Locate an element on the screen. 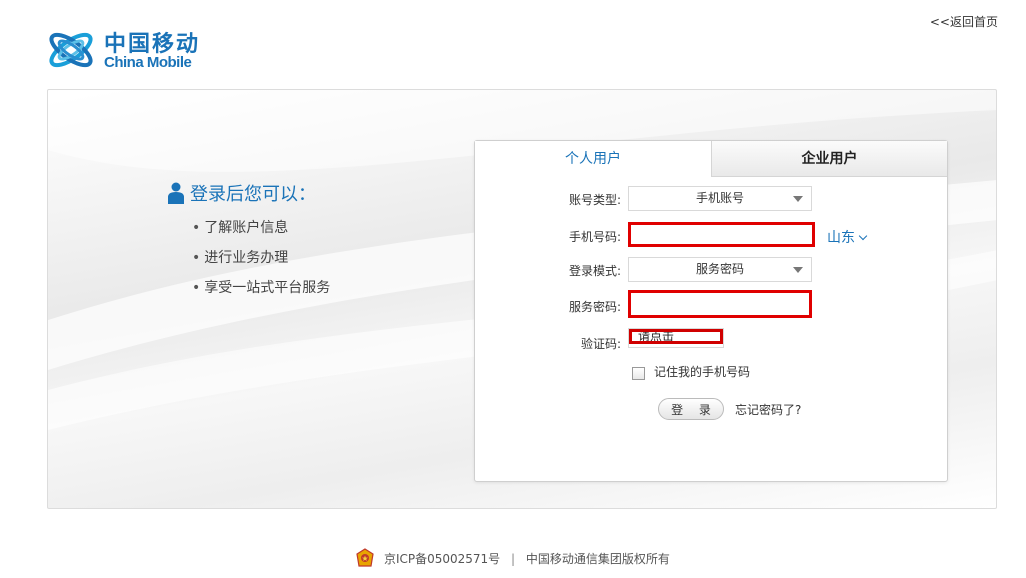 This screenshot has height=578, width=1026. police-emblem-icon is located at coordinates (365, 557).